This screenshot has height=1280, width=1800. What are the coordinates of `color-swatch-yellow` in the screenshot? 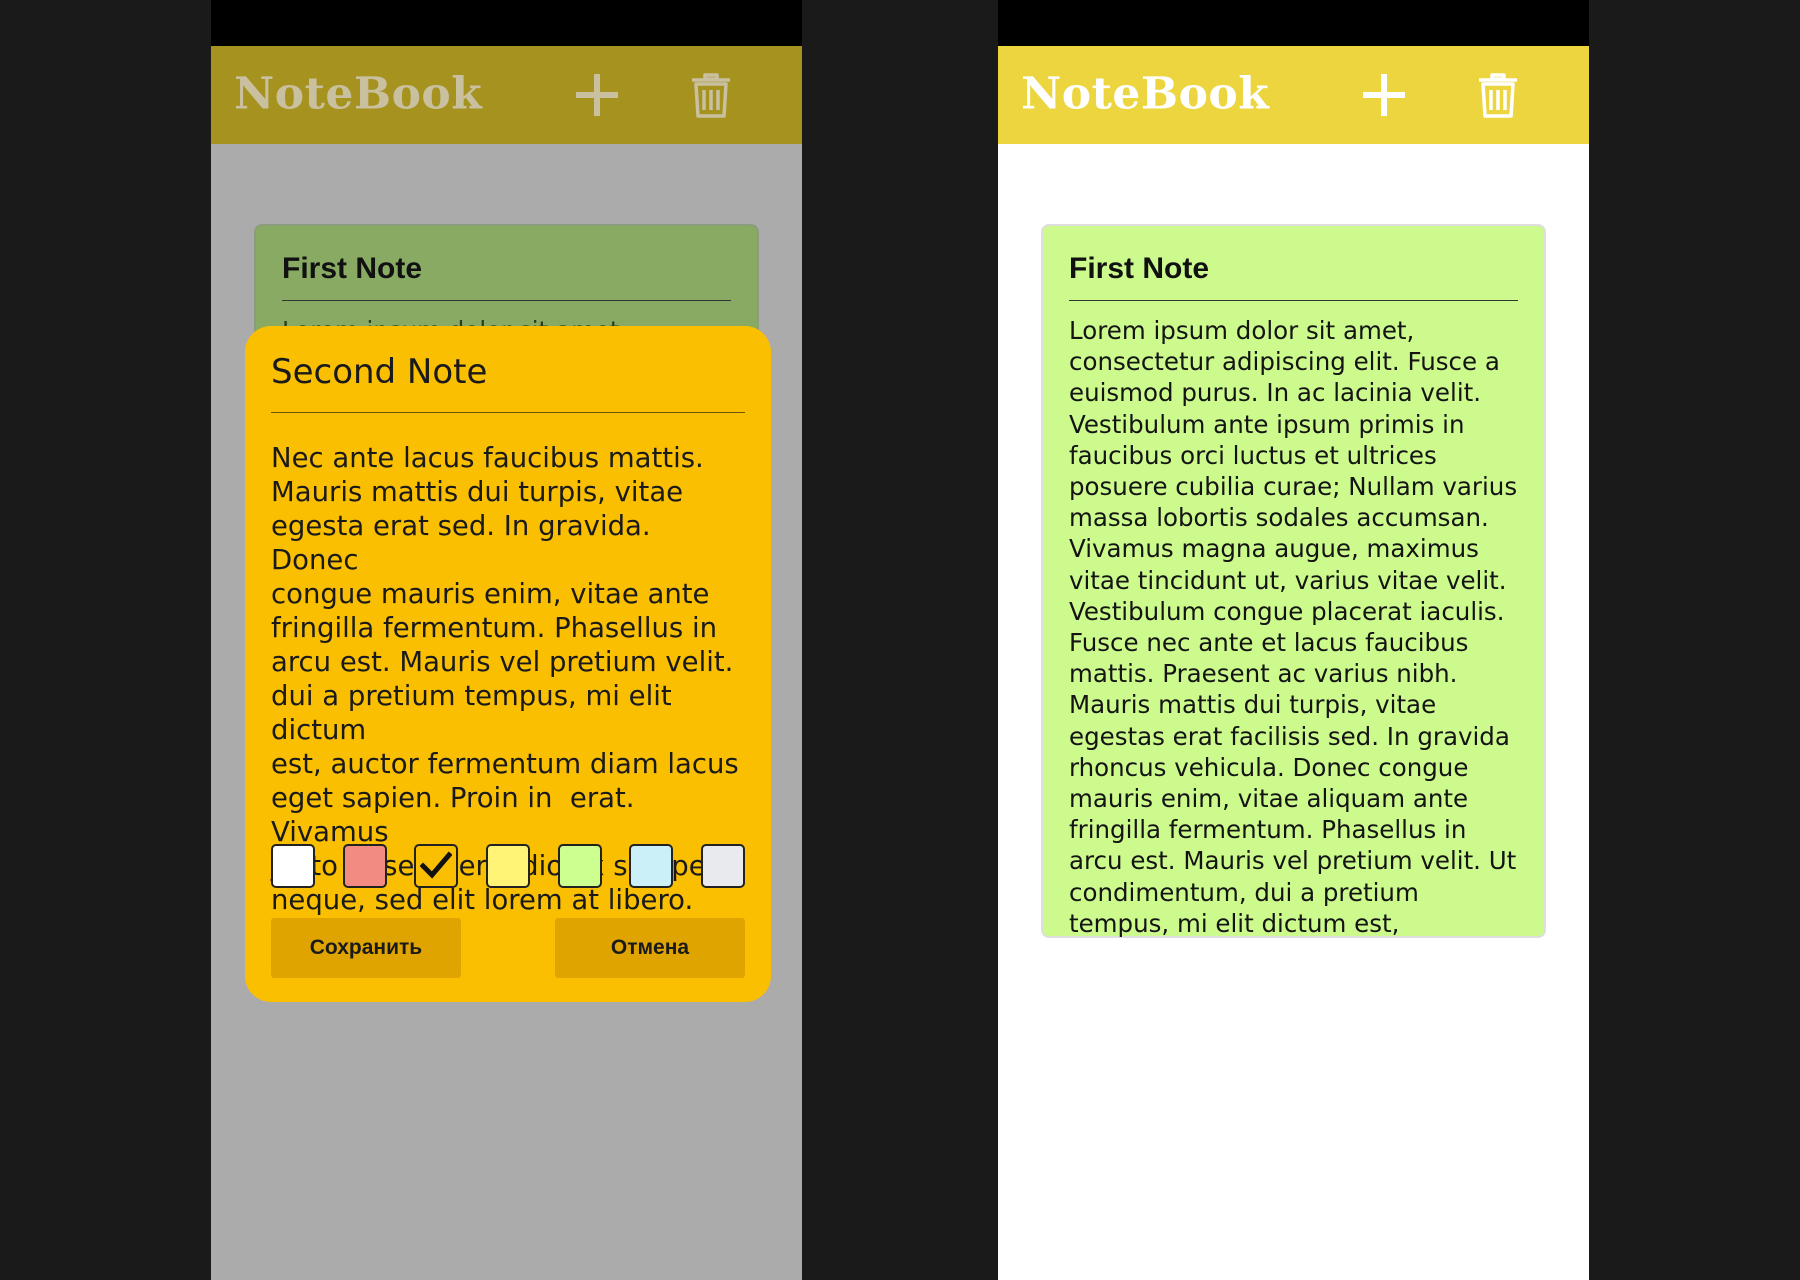 It's located at (507, 866).